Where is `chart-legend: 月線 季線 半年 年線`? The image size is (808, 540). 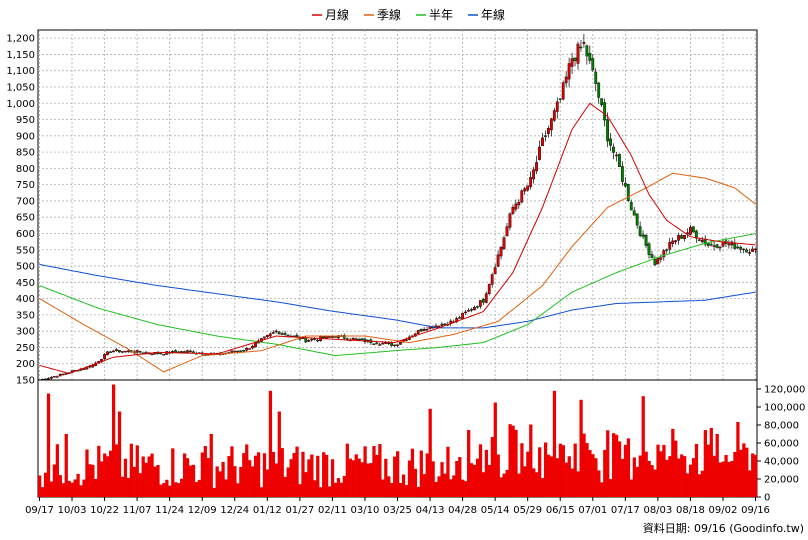 chart-legend: 月線 季線 半年 年線 is located at coordinates (408, 14).